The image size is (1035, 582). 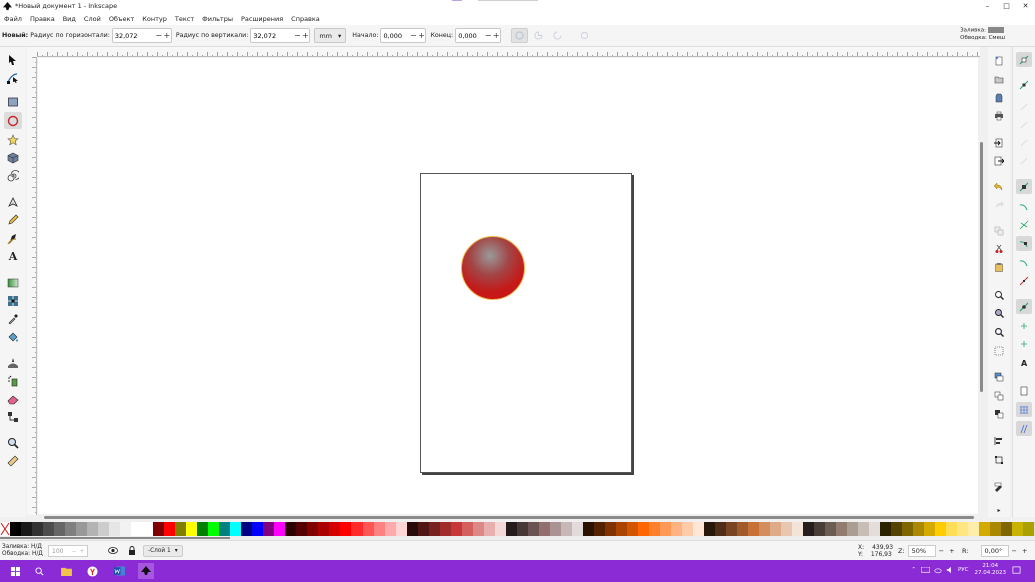 I want to click on menu-layer: Слой, so click(x=92, y=19).